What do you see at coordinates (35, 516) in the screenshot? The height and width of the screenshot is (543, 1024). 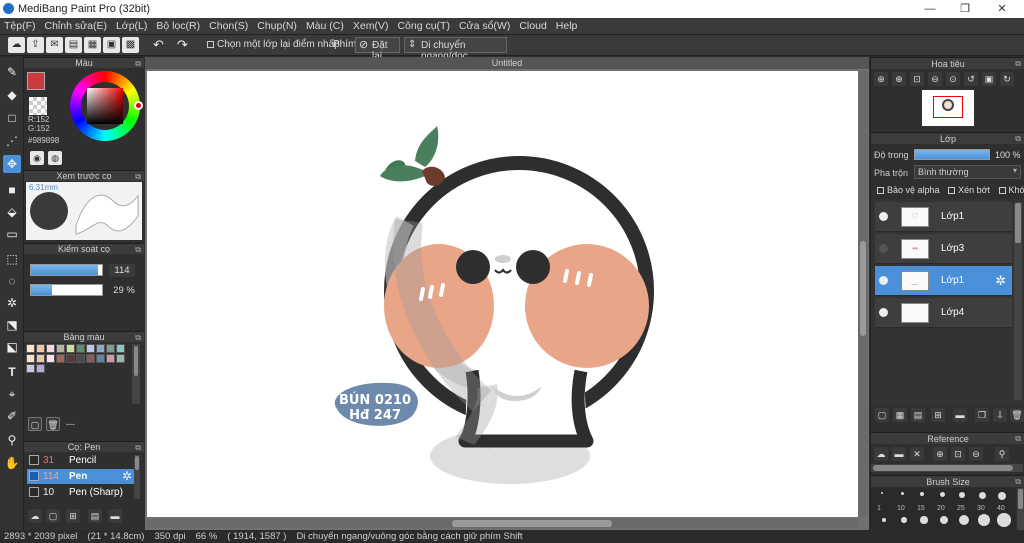 I see `brush-cloud-icon: ☁` at bounding box center [35, 516].